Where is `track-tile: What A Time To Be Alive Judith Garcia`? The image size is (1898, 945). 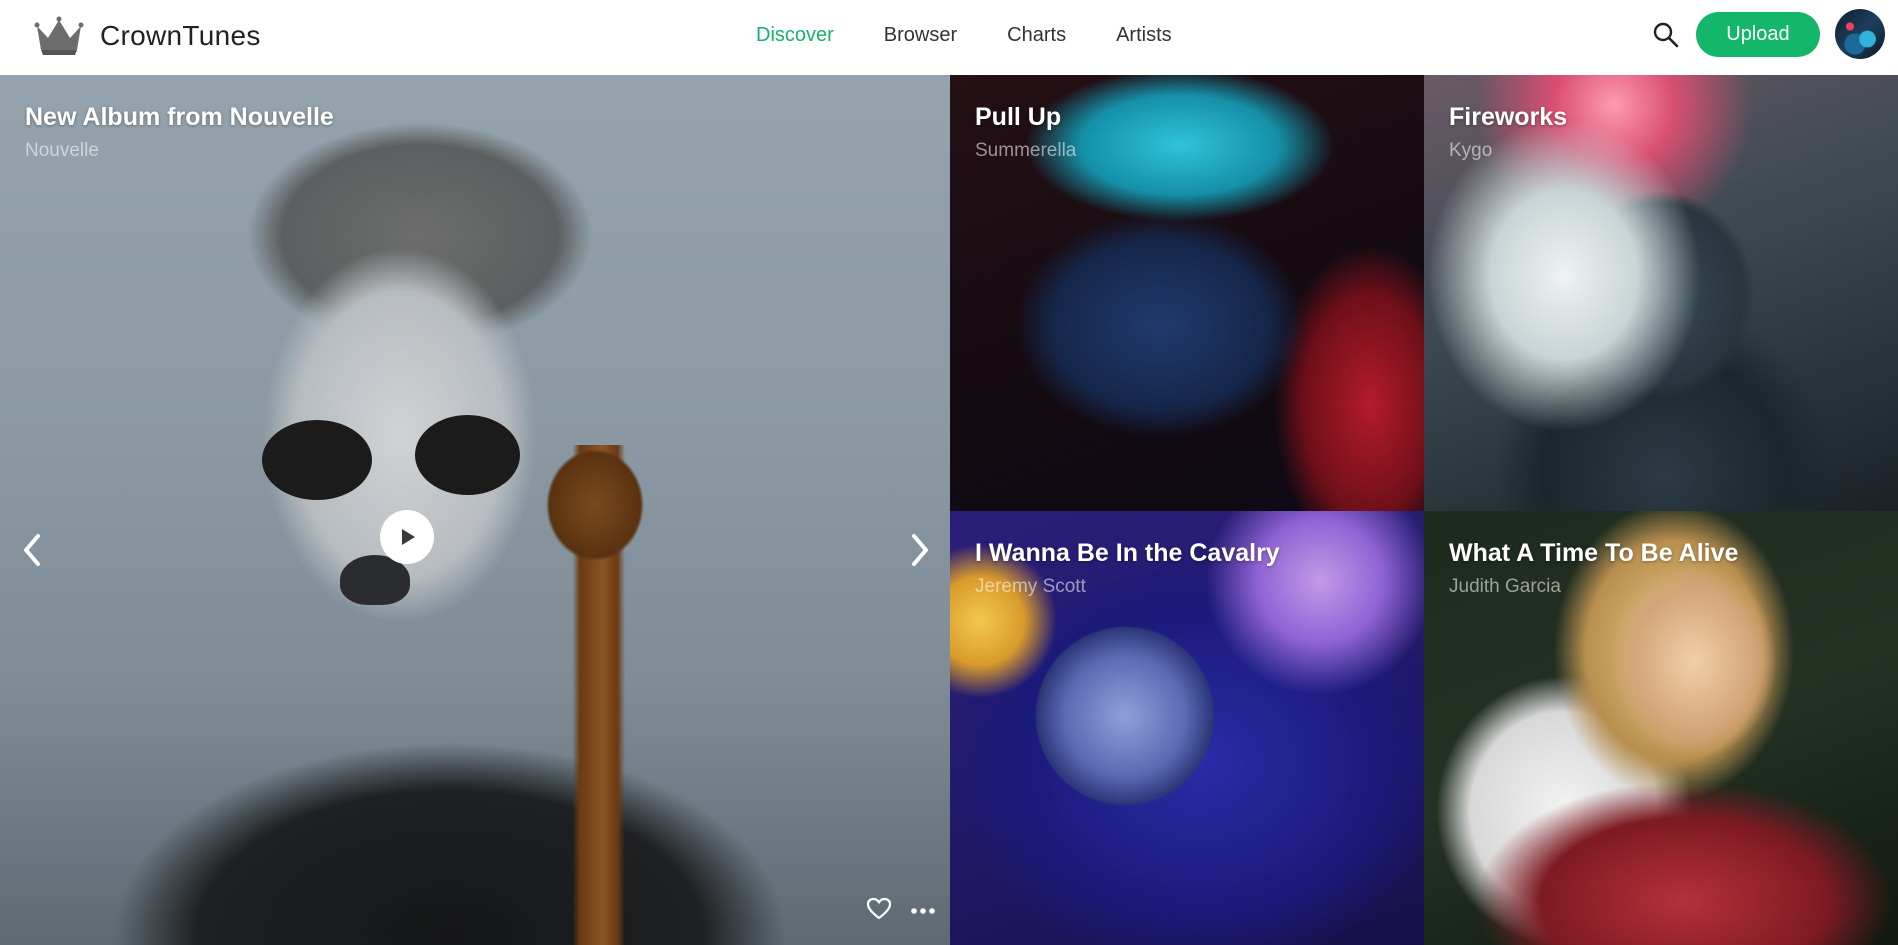
track-tile: What A Time To Be Alive Judith Garcia is located at coordinates (1661, 728).